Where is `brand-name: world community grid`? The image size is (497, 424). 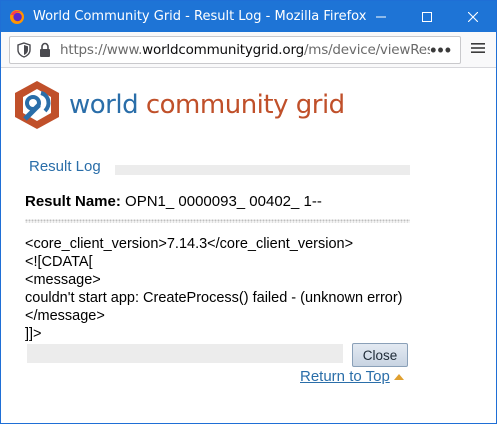 brand-name: world community grid is located at coordinates (207, 105).